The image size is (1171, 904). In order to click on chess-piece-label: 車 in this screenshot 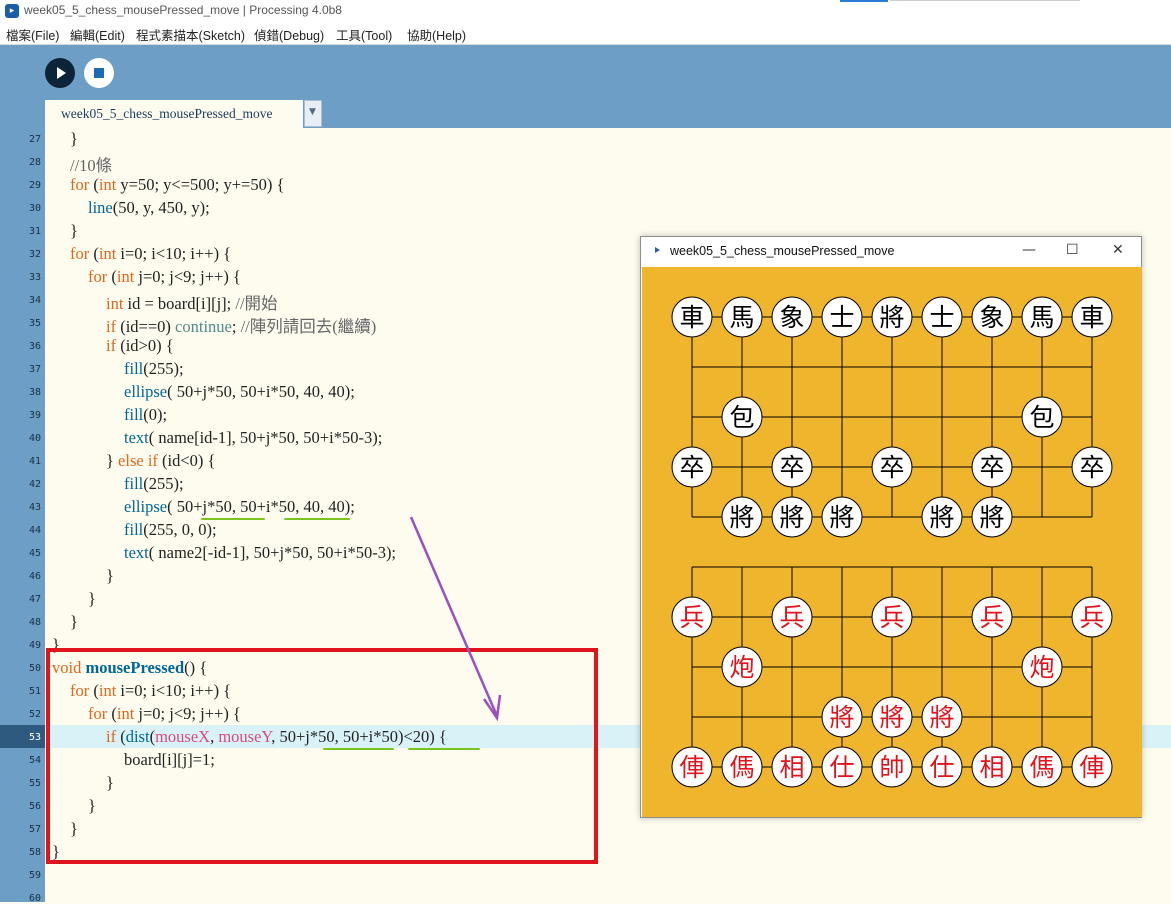, I will do `click(691, 317)`.